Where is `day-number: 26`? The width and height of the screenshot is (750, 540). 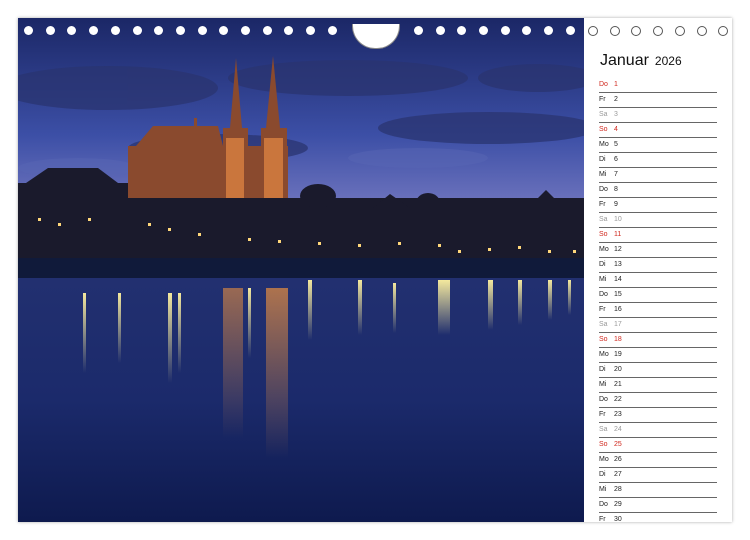 day-number: 26 is located at coordinates (618, 459).